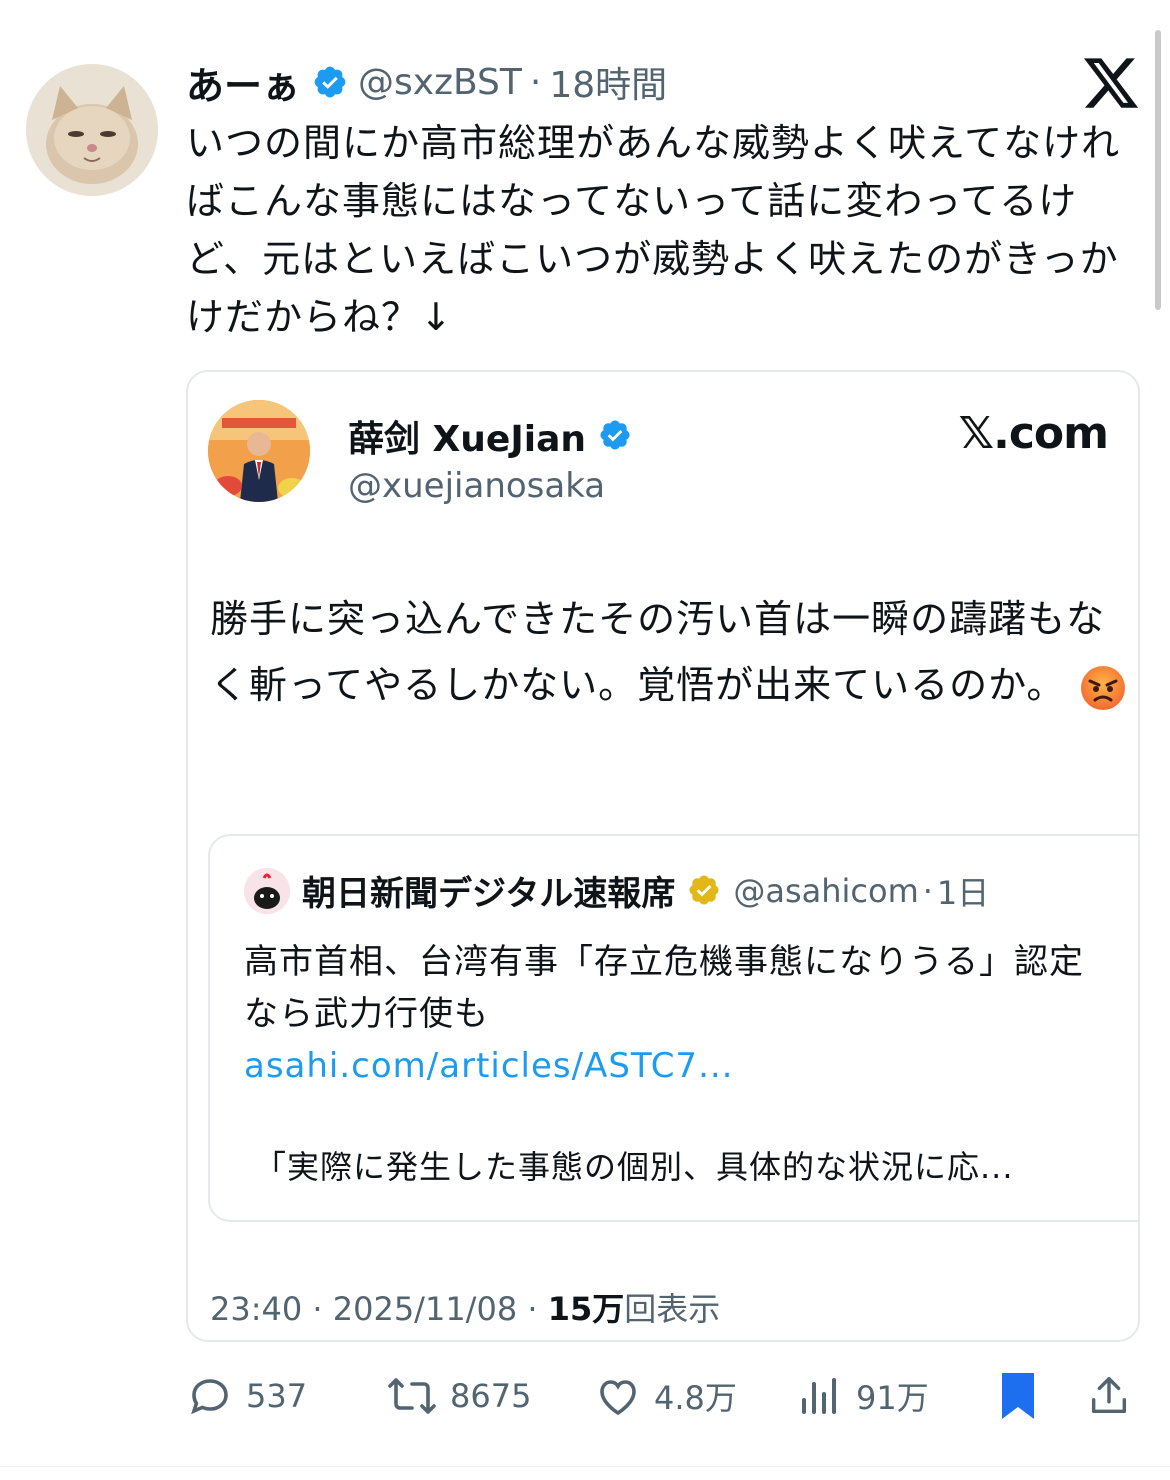 The image size is (1170, 1480). Describe the element at coordinates (819, 1396) in the screenshot. I see `views-icon` at that location.